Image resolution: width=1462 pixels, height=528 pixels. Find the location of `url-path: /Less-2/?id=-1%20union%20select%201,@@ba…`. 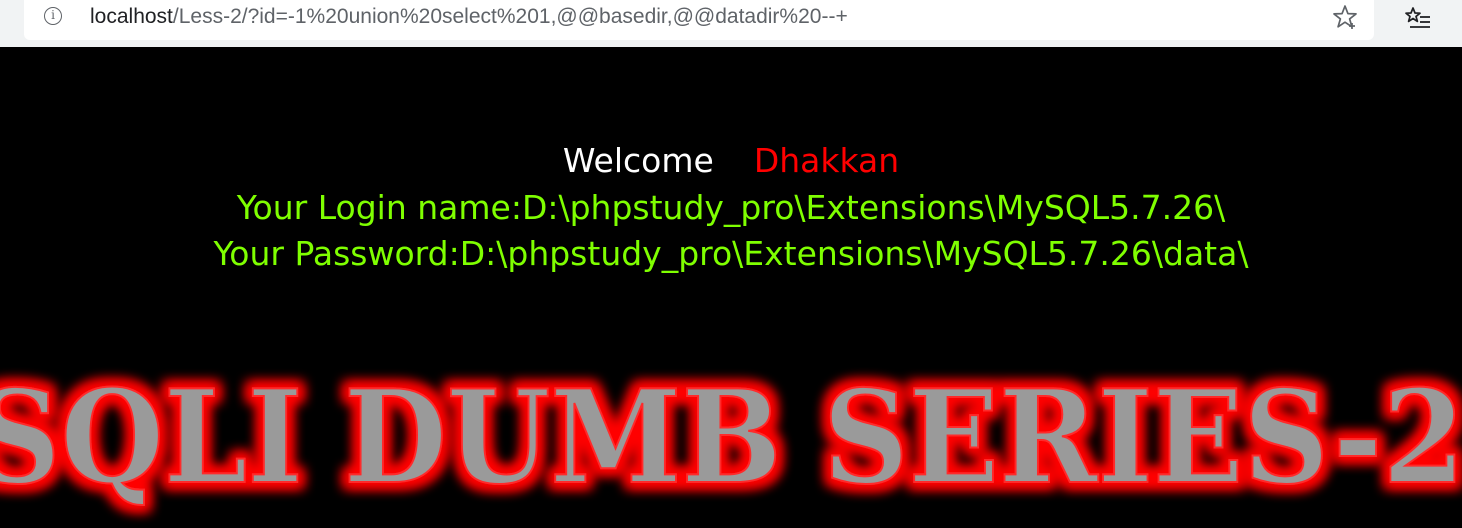

url-path: /Less-2/?id=-1%20union%20select%201,@@ba… is located at coordinates (510, 16).